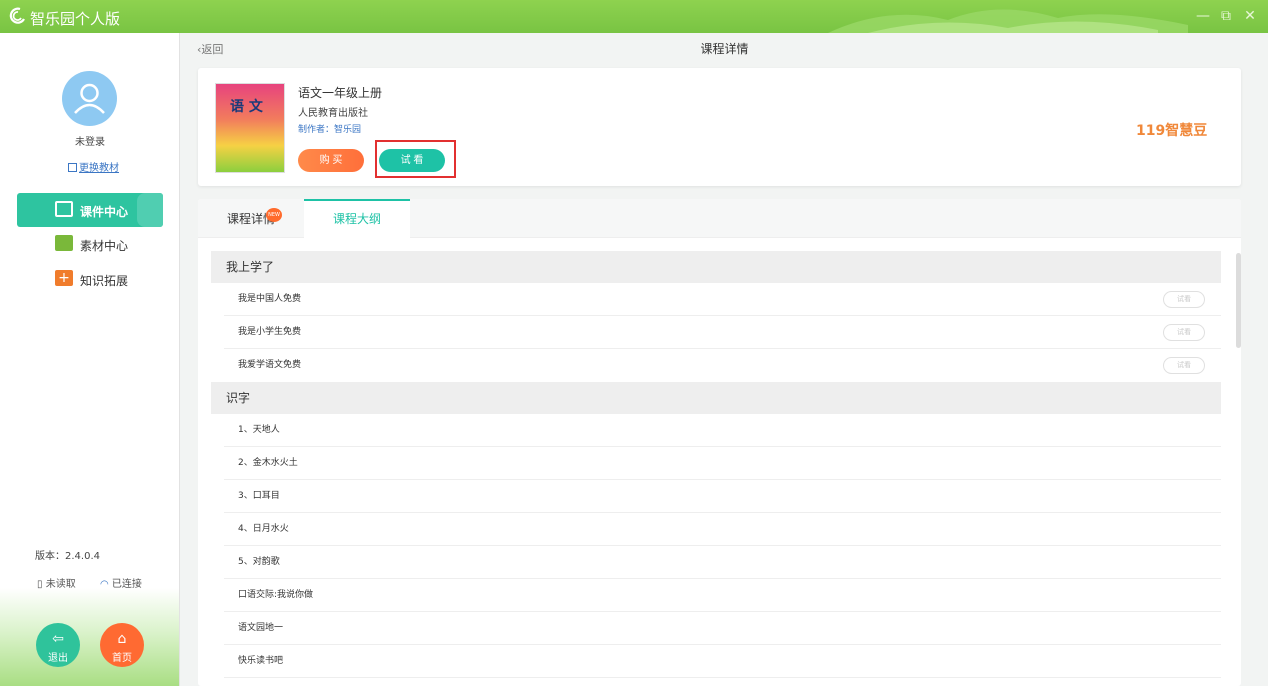 This screenshot has width=1268, height=686. I want to click on tab-course-outline: 课程大纲, so click(357, 218).